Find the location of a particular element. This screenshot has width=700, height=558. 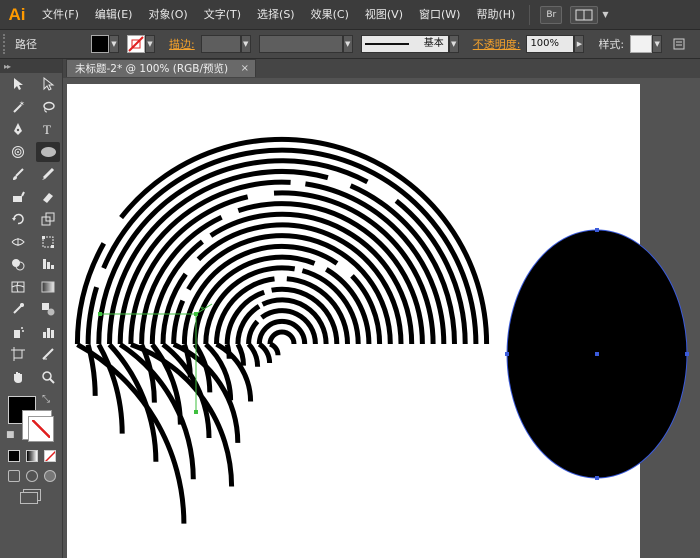

swap-fill-stroke-icon: ⤡ is located at coordinates (46, 399).